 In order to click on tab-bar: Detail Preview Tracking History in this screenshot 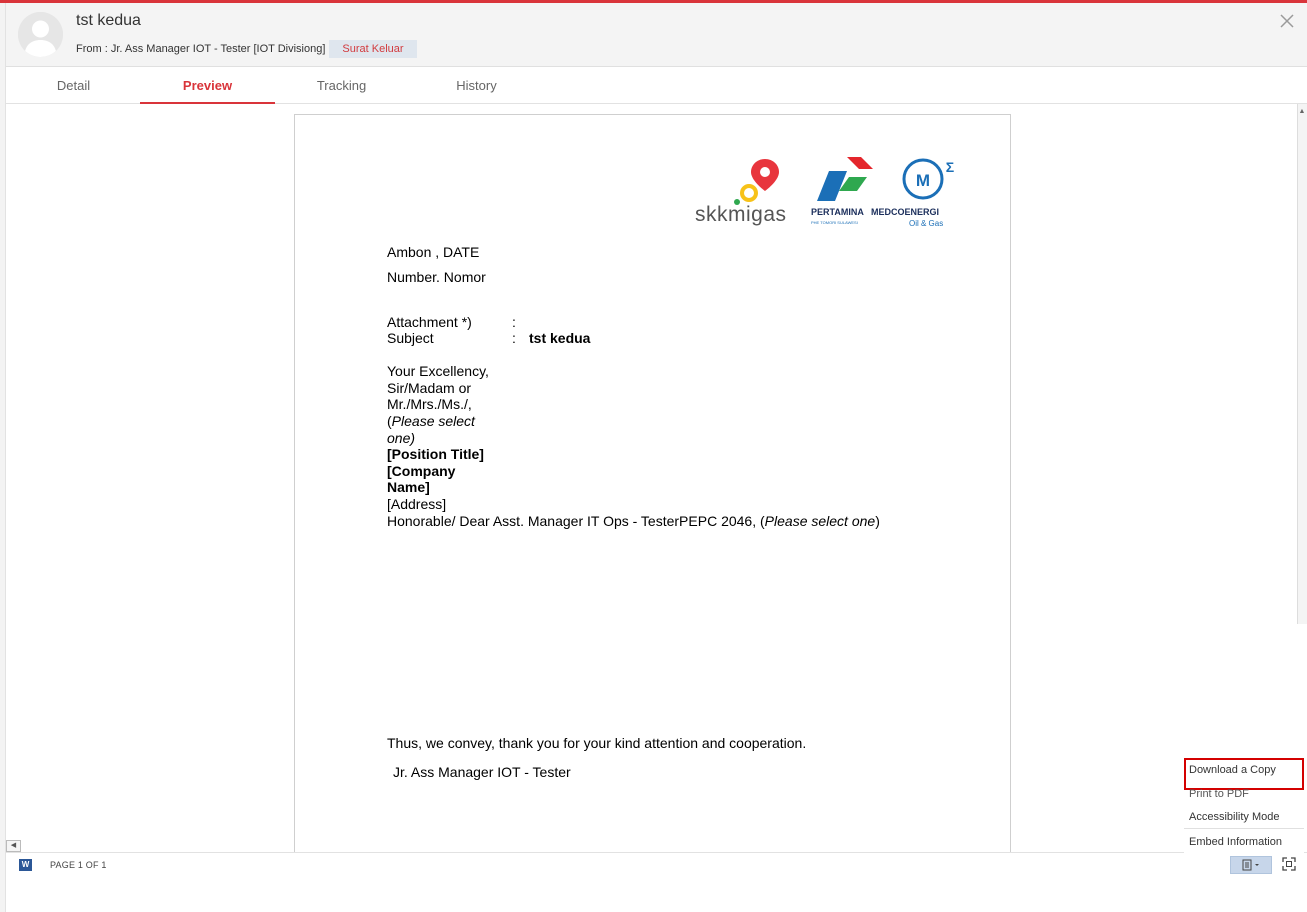, I will do `click(656, 85)`.